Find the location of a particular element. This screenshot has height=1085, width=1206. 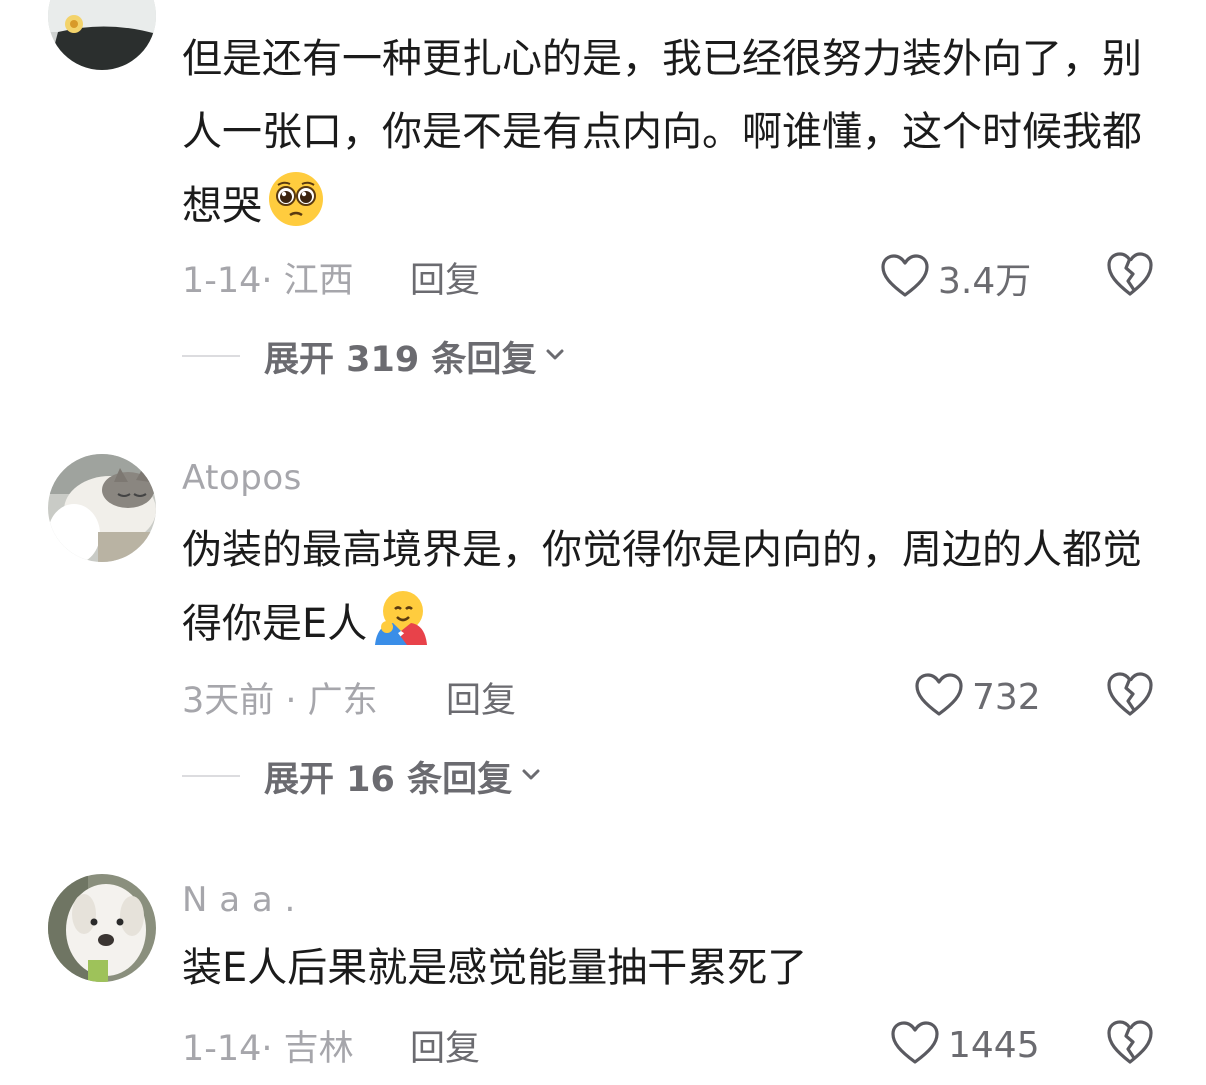

like-button: 732 is located at coordinates (977, 697).